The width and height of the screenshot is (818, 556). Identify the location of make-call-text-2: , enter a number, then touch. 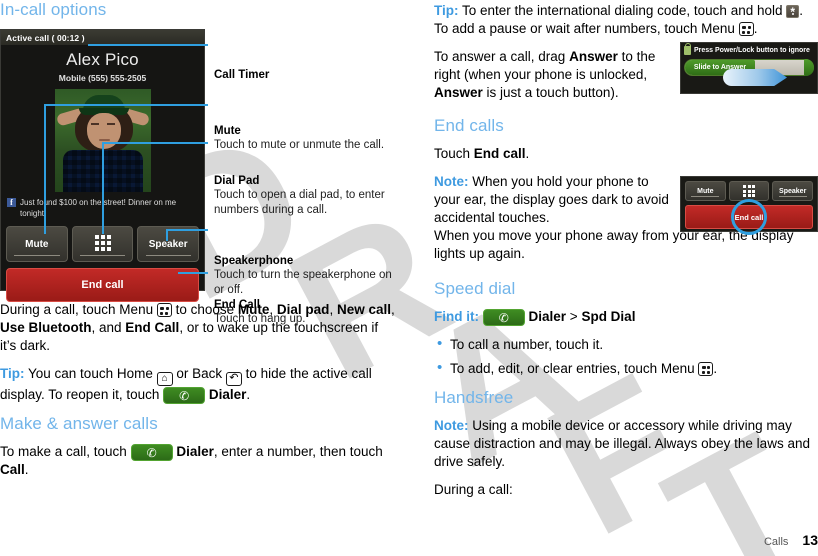
(298, 451).